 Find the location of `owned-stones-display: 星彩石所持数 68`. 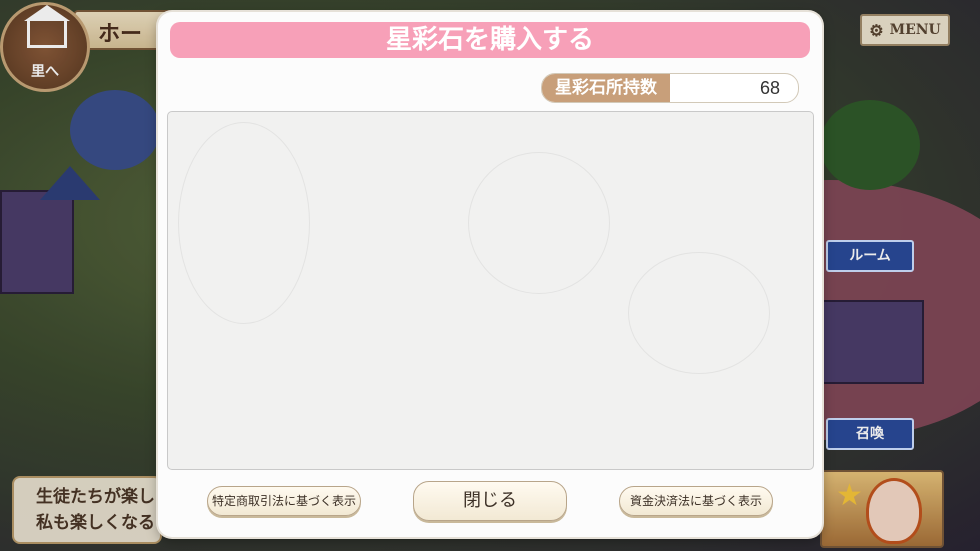

owned-stones-display: 星彩石所持数 68 is located at coordinates (670, 88).